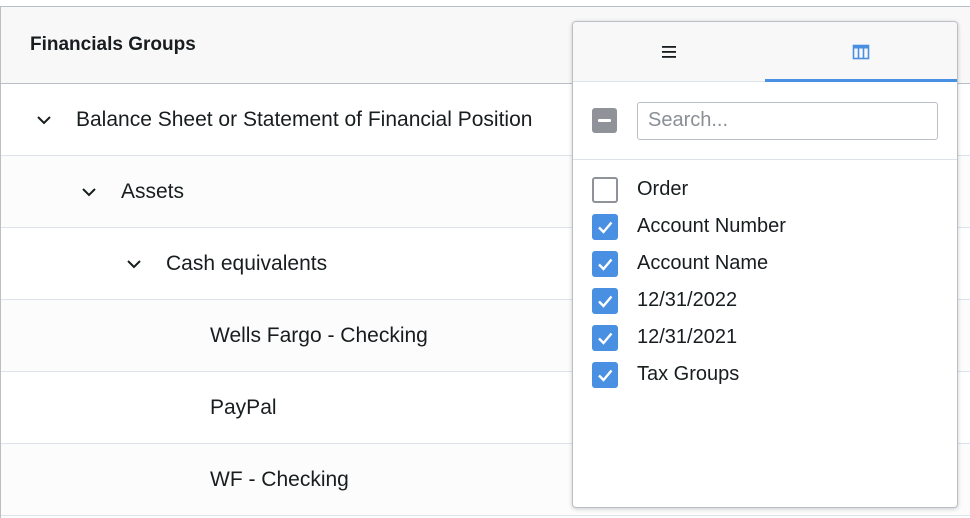 This screenshot has width=970, height=518. Describe the element at coordinates (113, 44) in the screenshot. I see `group-column-header-label: Financials Groups` at that location.